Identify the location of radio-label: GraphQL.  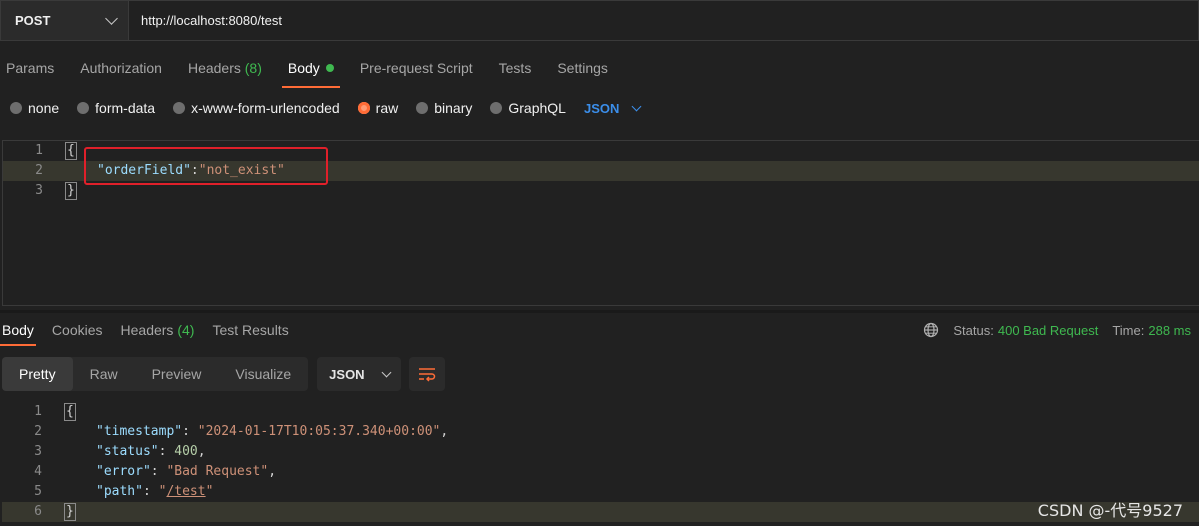
(537, 108).